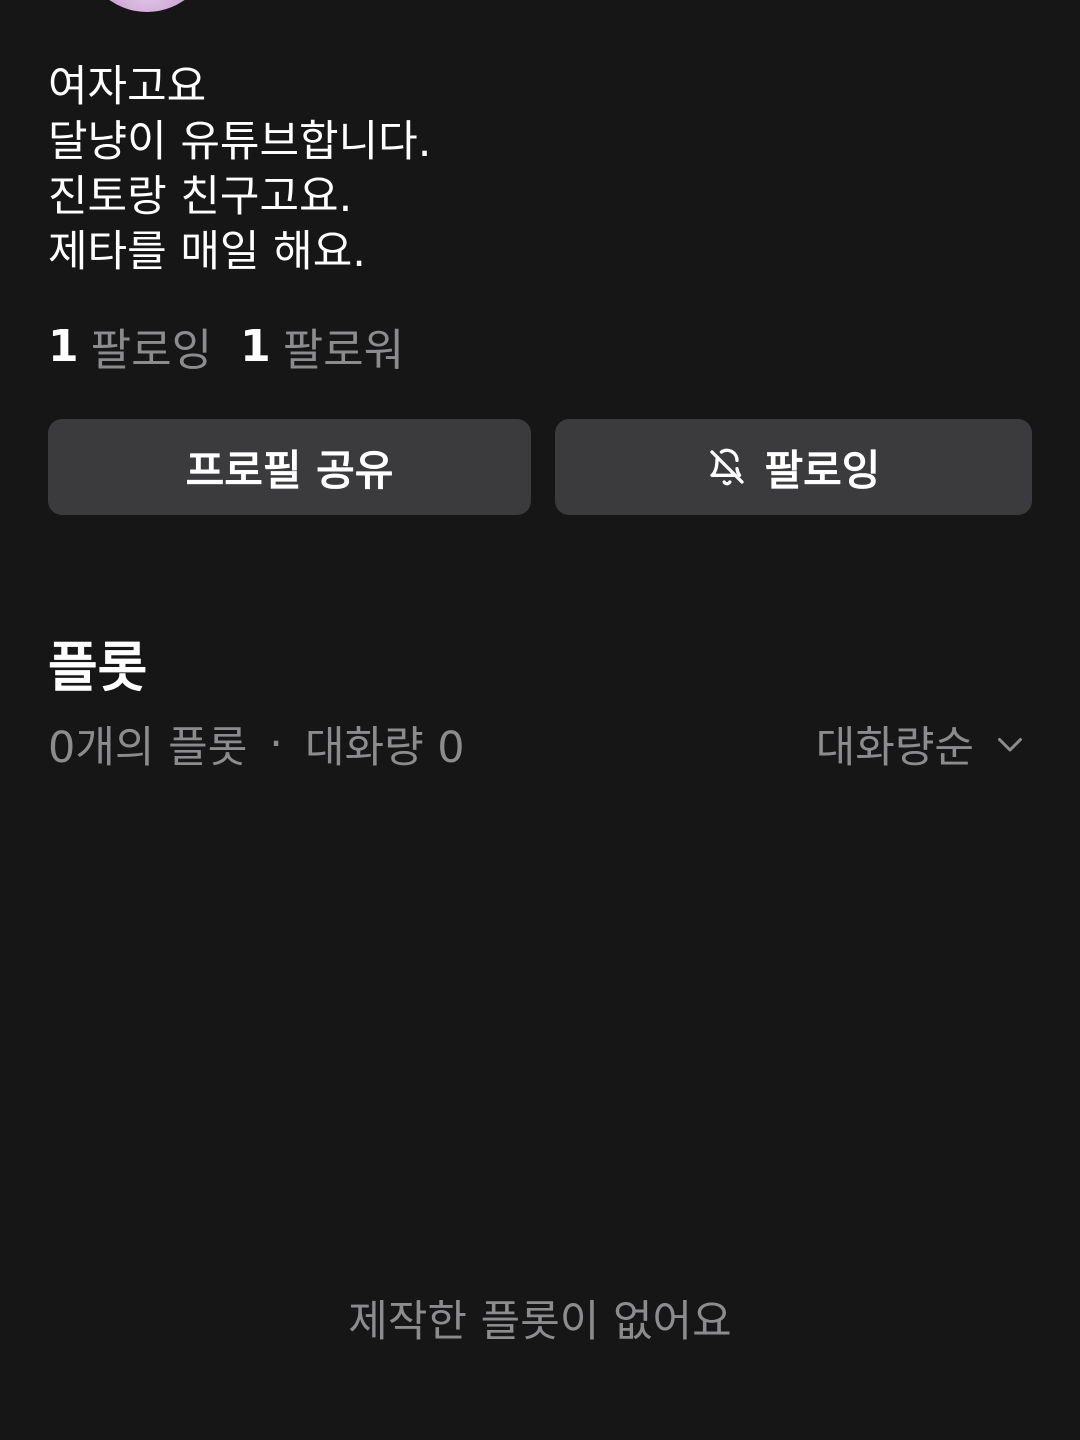 Image resolution: width=1080 pixels, height=1440 pixels. I want to click on profile-bio: 여자고요 달냥이 유튜브합니다. 진토랑 친구고요. 제타를 매일 해요., so click(498, 170).